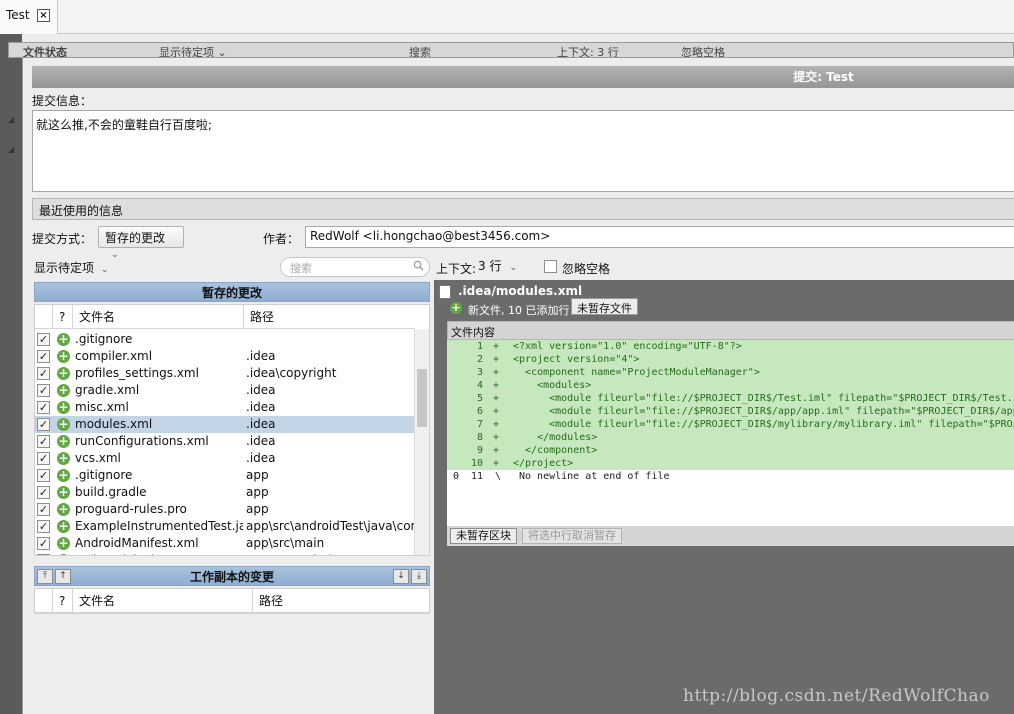 The image size is (1014, 714). I want to click on tab-title: Test, so click(18, 15).